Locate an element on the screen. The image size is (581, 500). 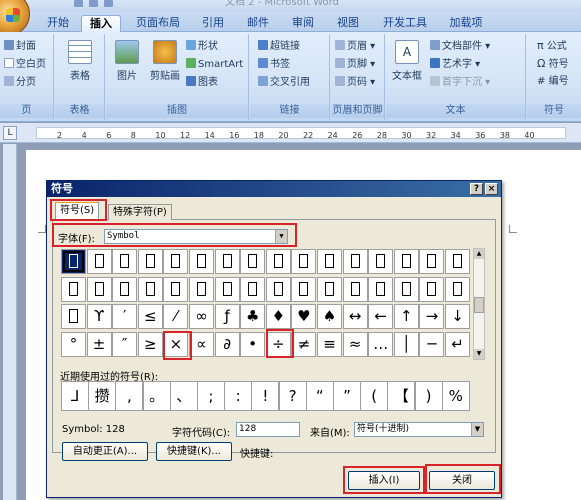
recent-symbol-cell: ( is located at coordinates (374, 396).